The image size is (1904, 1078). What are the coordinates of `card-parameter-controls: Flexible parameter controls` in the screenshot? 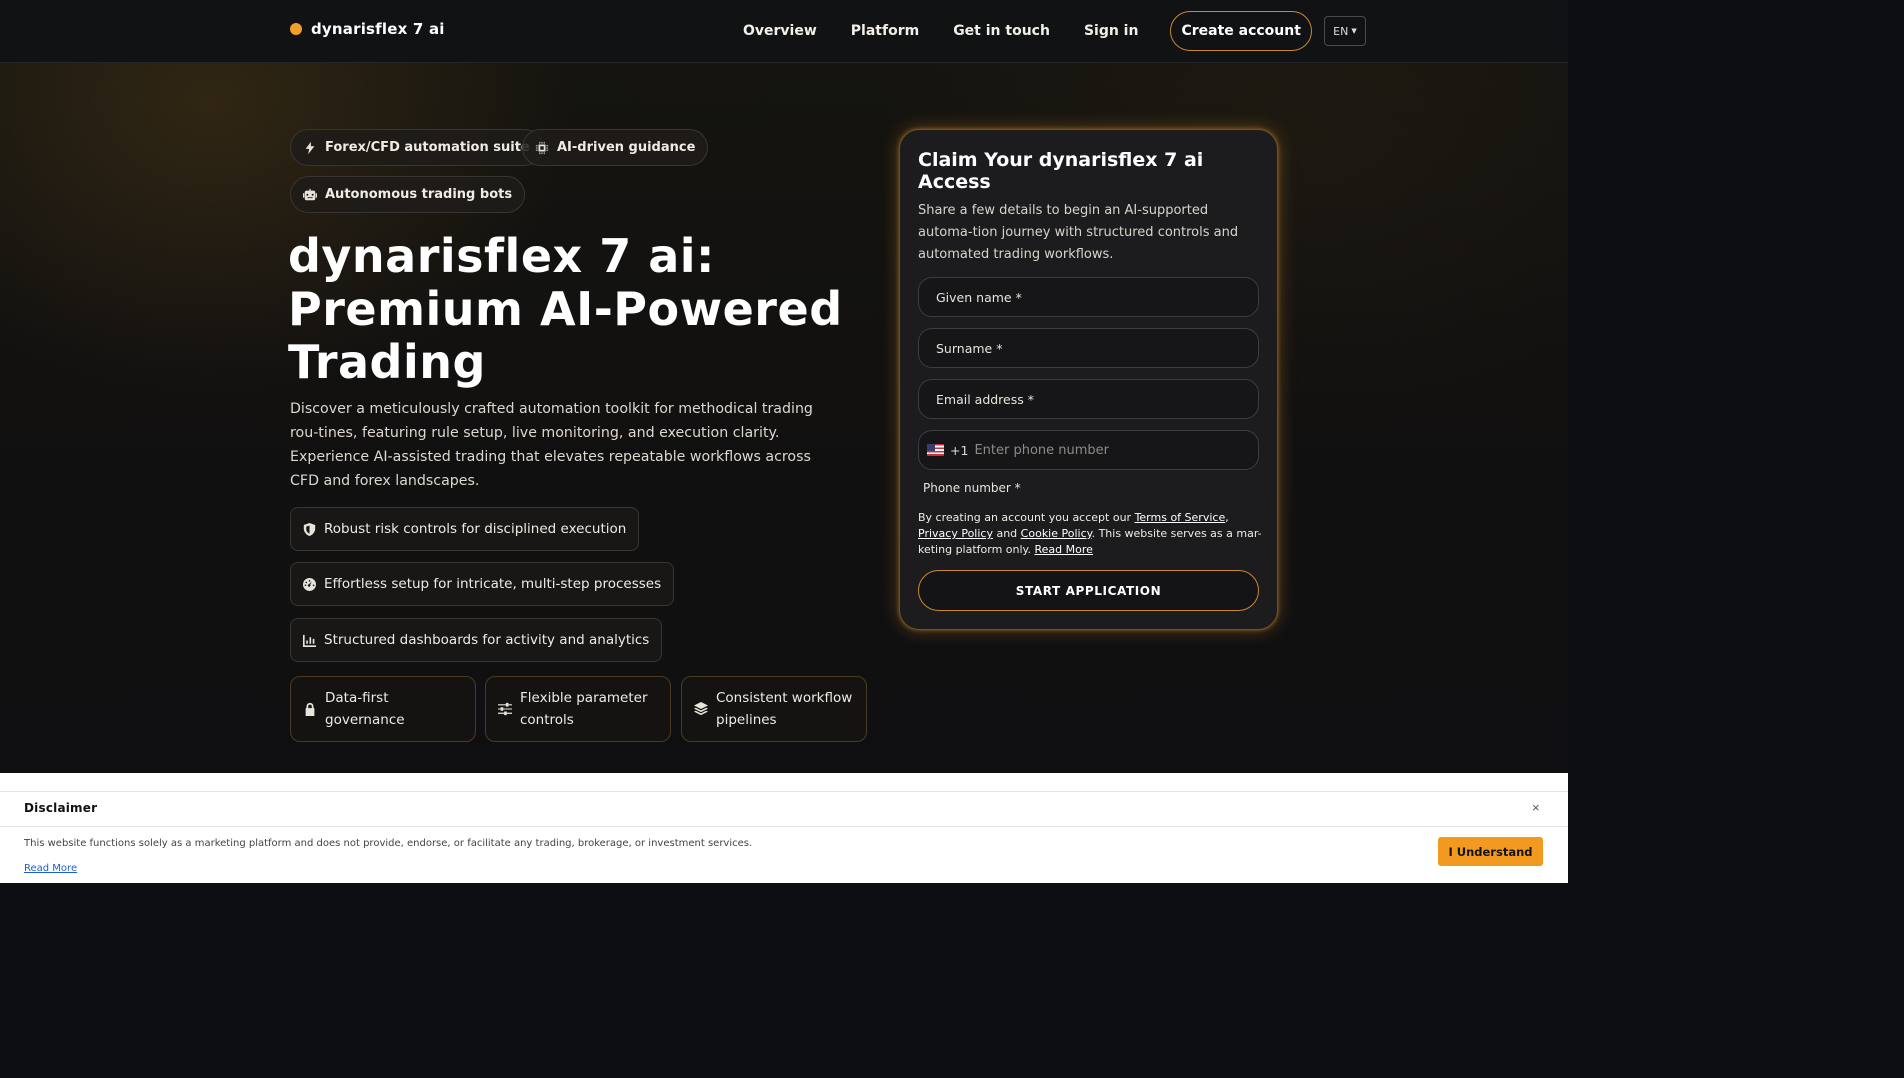 It's located at (578, 709).